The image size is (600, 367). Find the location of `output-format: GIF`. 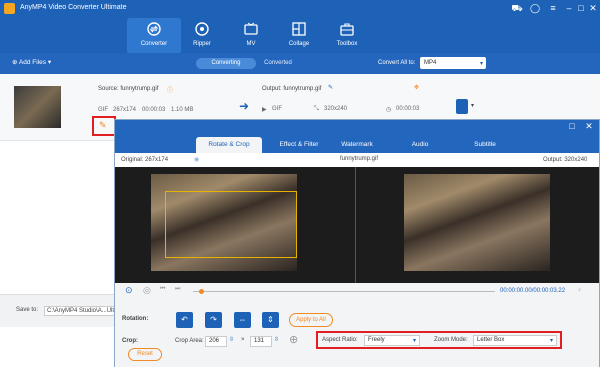

output-format: GIF is located at coordinates (277, 109).